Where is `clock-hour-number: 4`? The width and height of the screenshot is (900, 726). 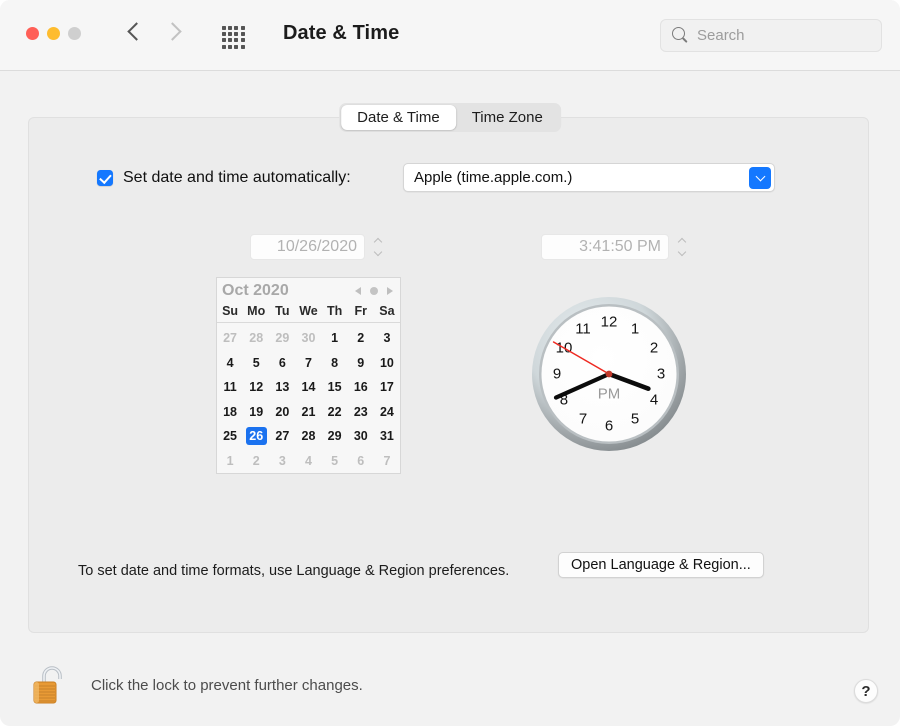
clock-hour-number: 4 is located at coordinates (654, 400).